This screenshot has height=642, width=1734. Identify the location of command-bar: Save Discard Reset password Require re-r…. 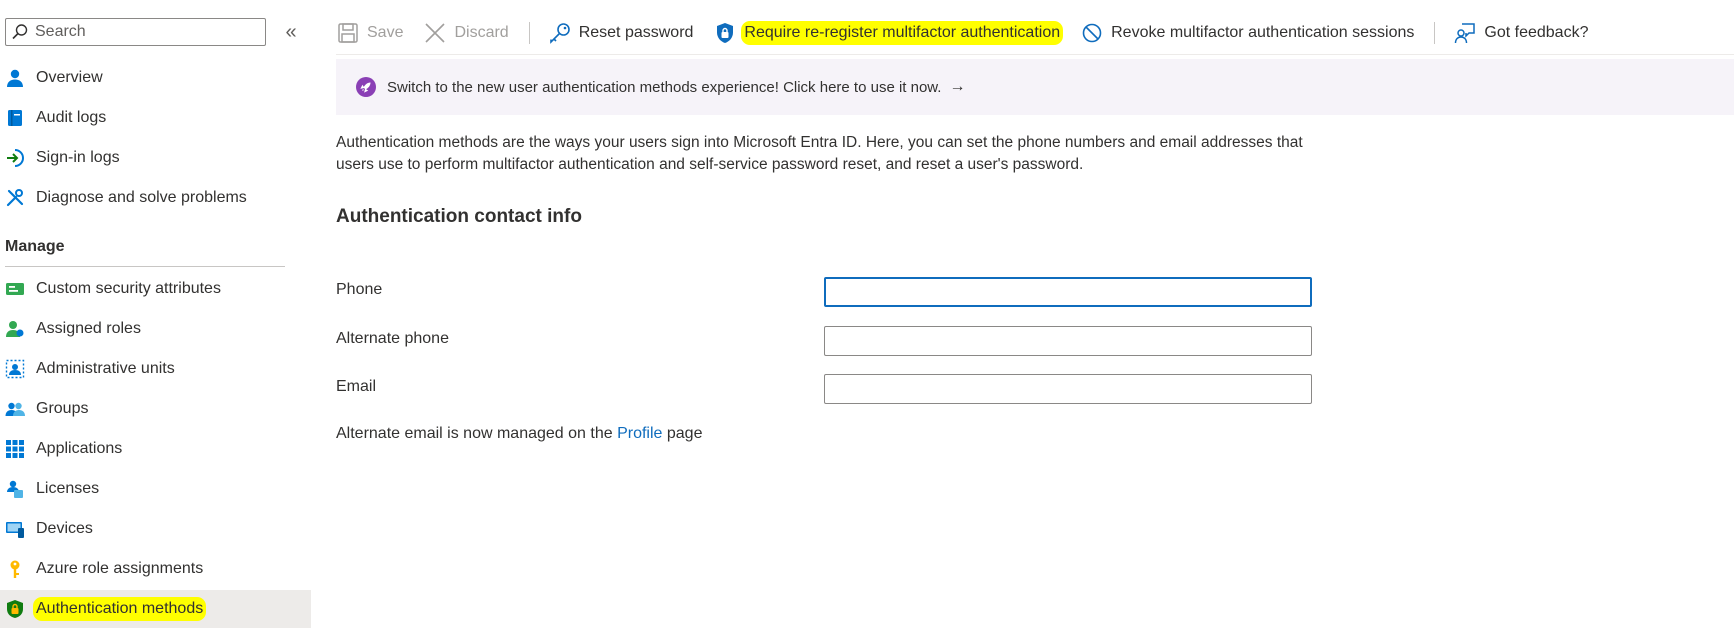
(972, 33).